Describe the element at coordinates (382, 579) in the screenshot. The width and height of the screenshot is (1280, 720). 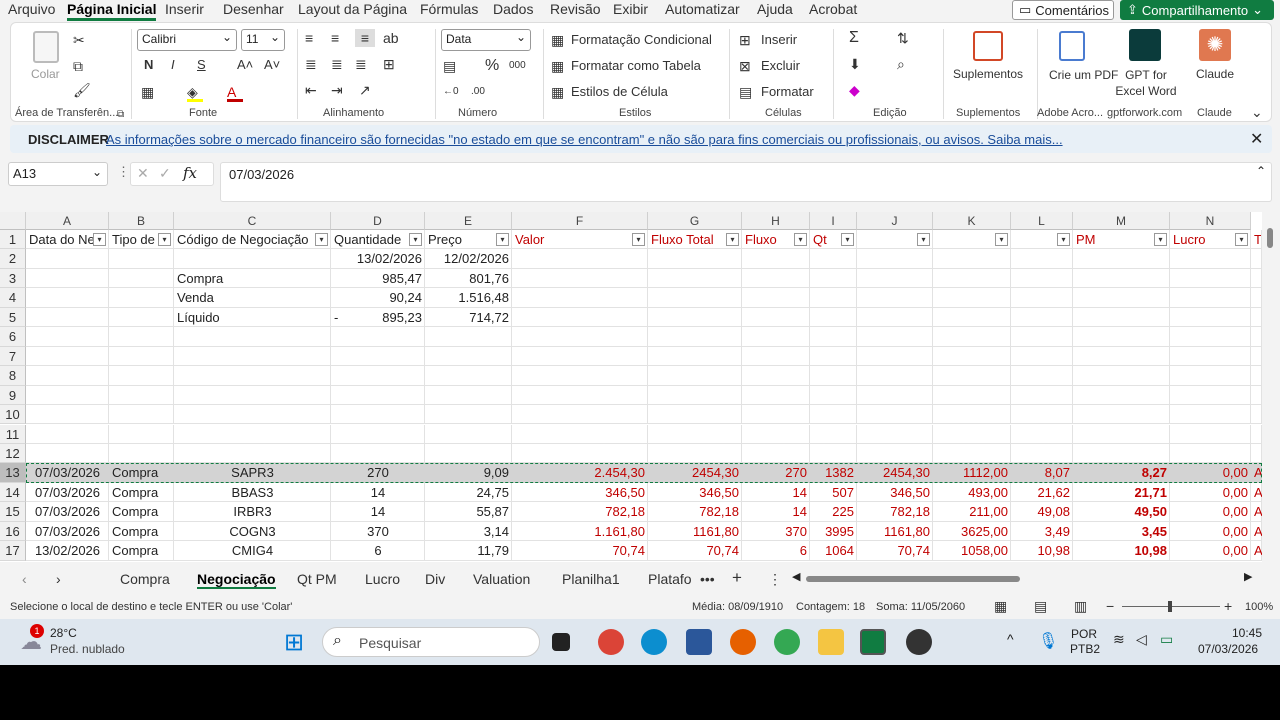
I see `tab-lucro: Lucro` at that location.